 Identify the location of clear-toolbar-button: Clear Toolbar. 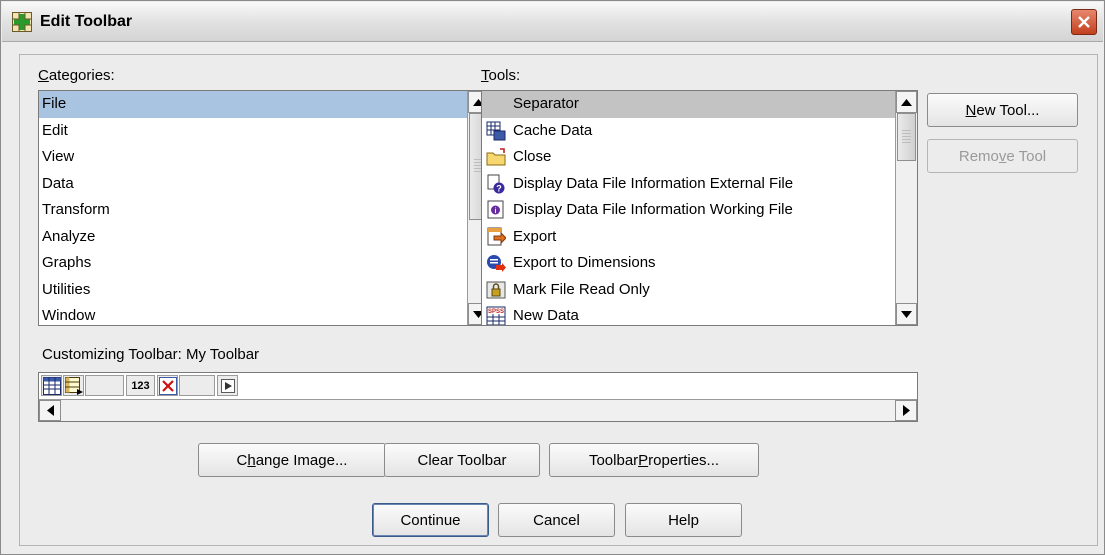
(462, 460).